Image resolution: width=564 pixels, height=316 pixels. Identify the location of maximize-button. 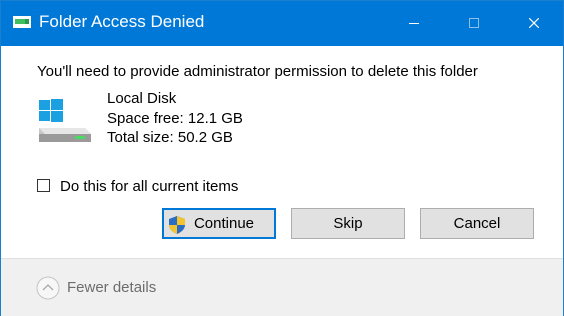
(474, 23).